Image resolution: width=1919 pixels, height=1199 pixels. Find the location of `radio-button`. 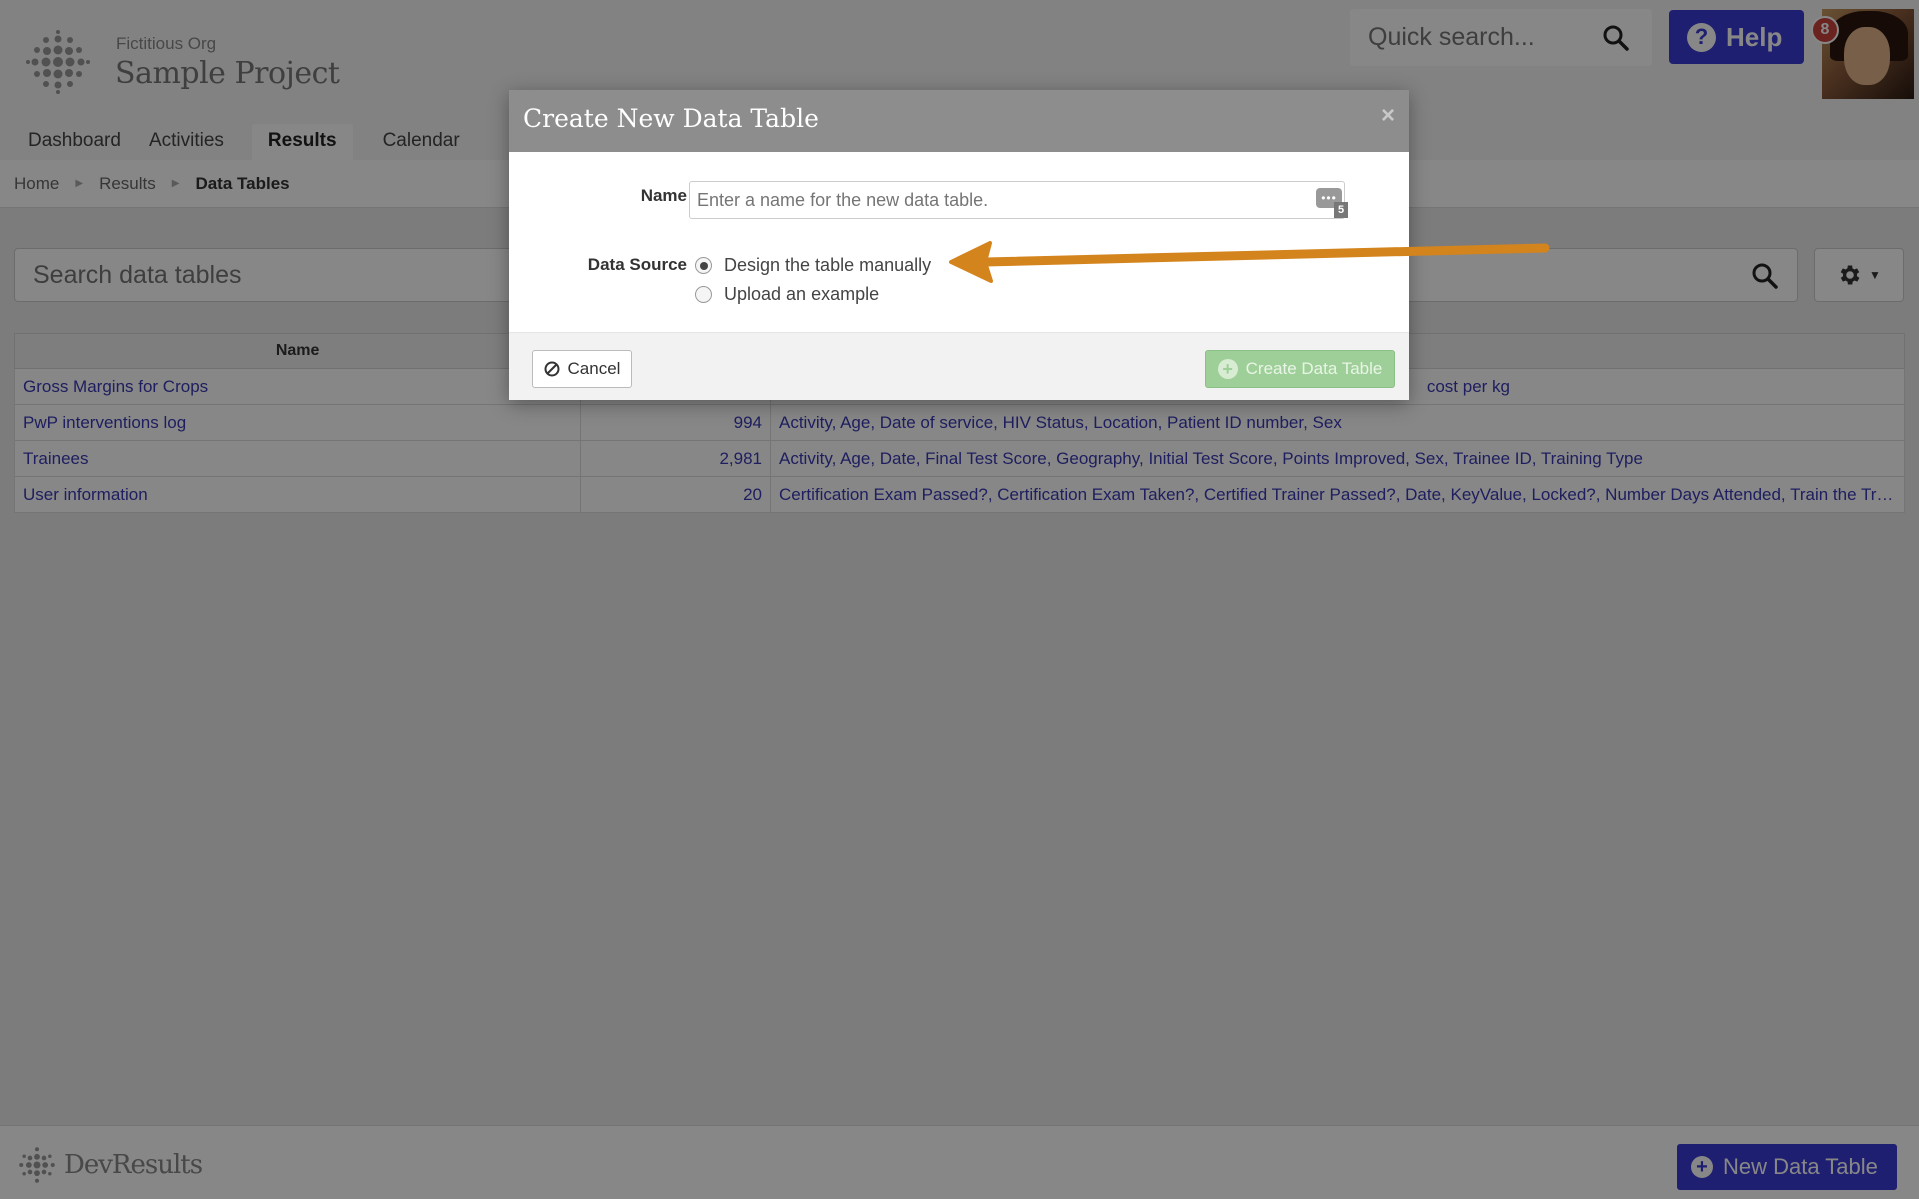

radio-button is located at coordinates (703, 294).